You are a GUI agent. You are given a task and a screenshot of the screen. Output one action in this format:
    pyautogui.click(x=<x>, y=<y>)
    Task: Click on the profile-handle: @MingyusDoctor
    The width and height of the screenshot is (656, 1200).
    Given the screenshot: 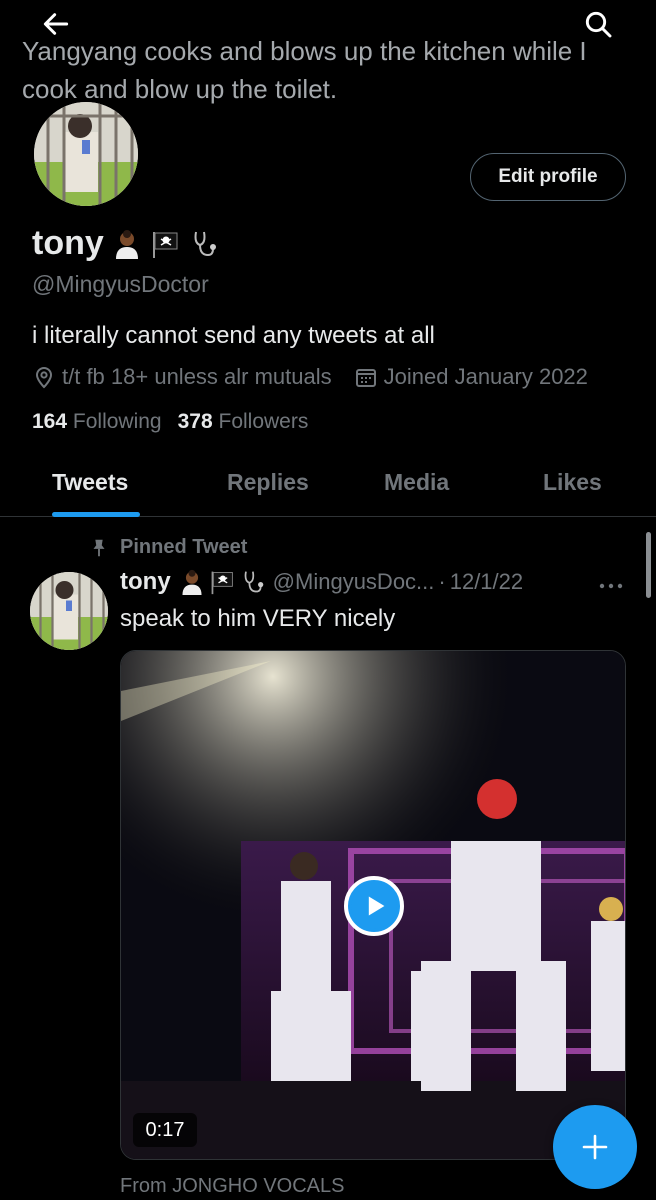 What is the action you would take?
    pyautogui.click(x=120, y=284)
    